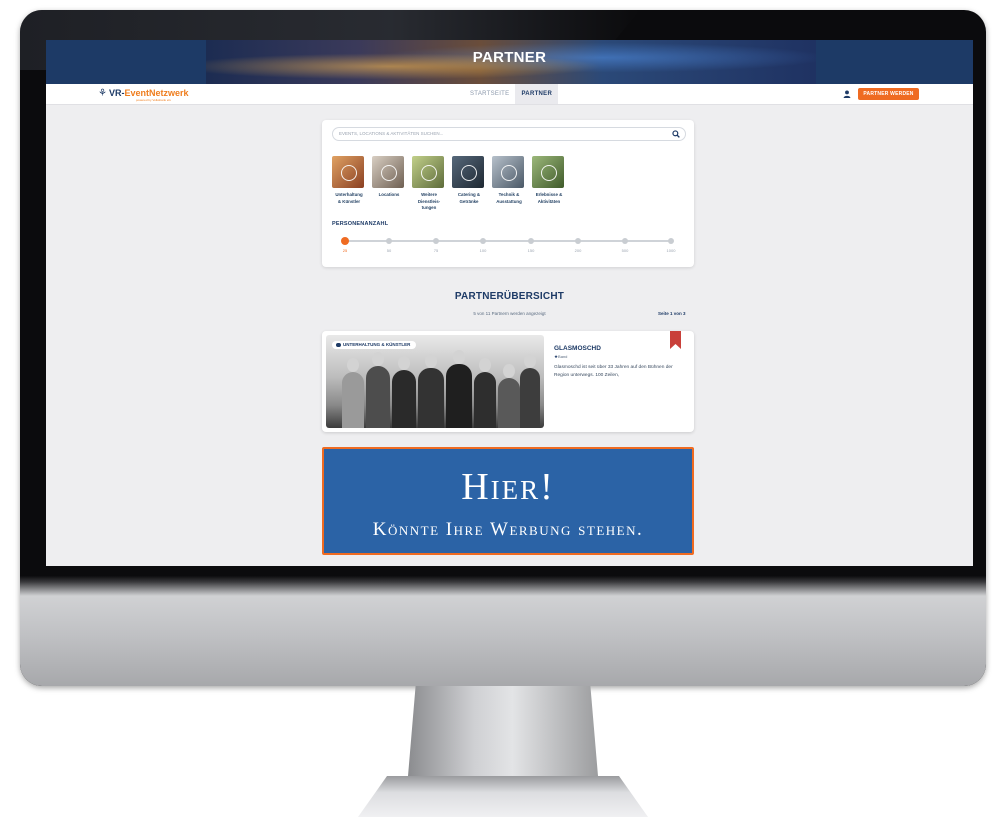 Image resolution: width=992 pixels, height=817 pixels. I want to click on page-indicator: Seite 1 von 3, so click(672, 313).